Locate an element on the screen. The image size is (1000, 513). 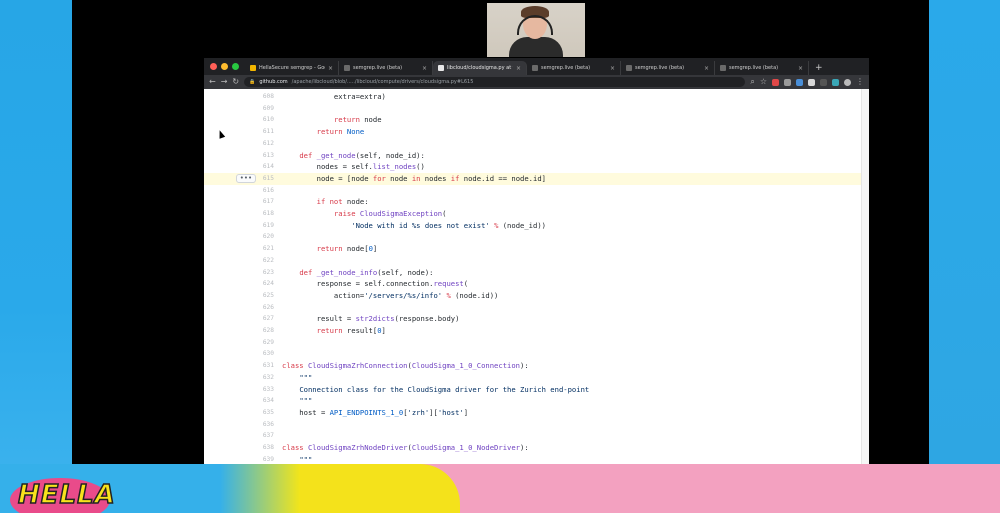
extension-red-icon is located at coordinates (775, 82).